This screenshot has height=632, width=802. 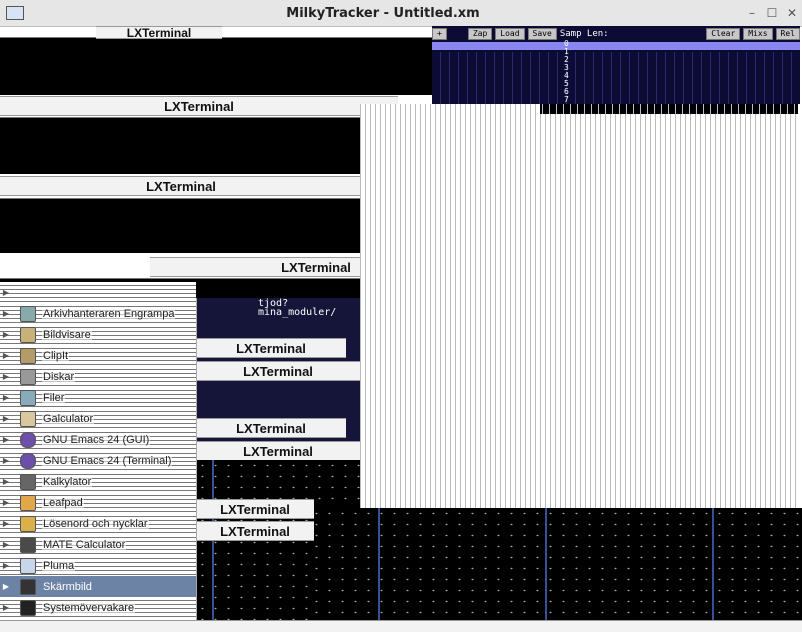 I want to click on minimize-icon: –, so click(x=752, y=13).